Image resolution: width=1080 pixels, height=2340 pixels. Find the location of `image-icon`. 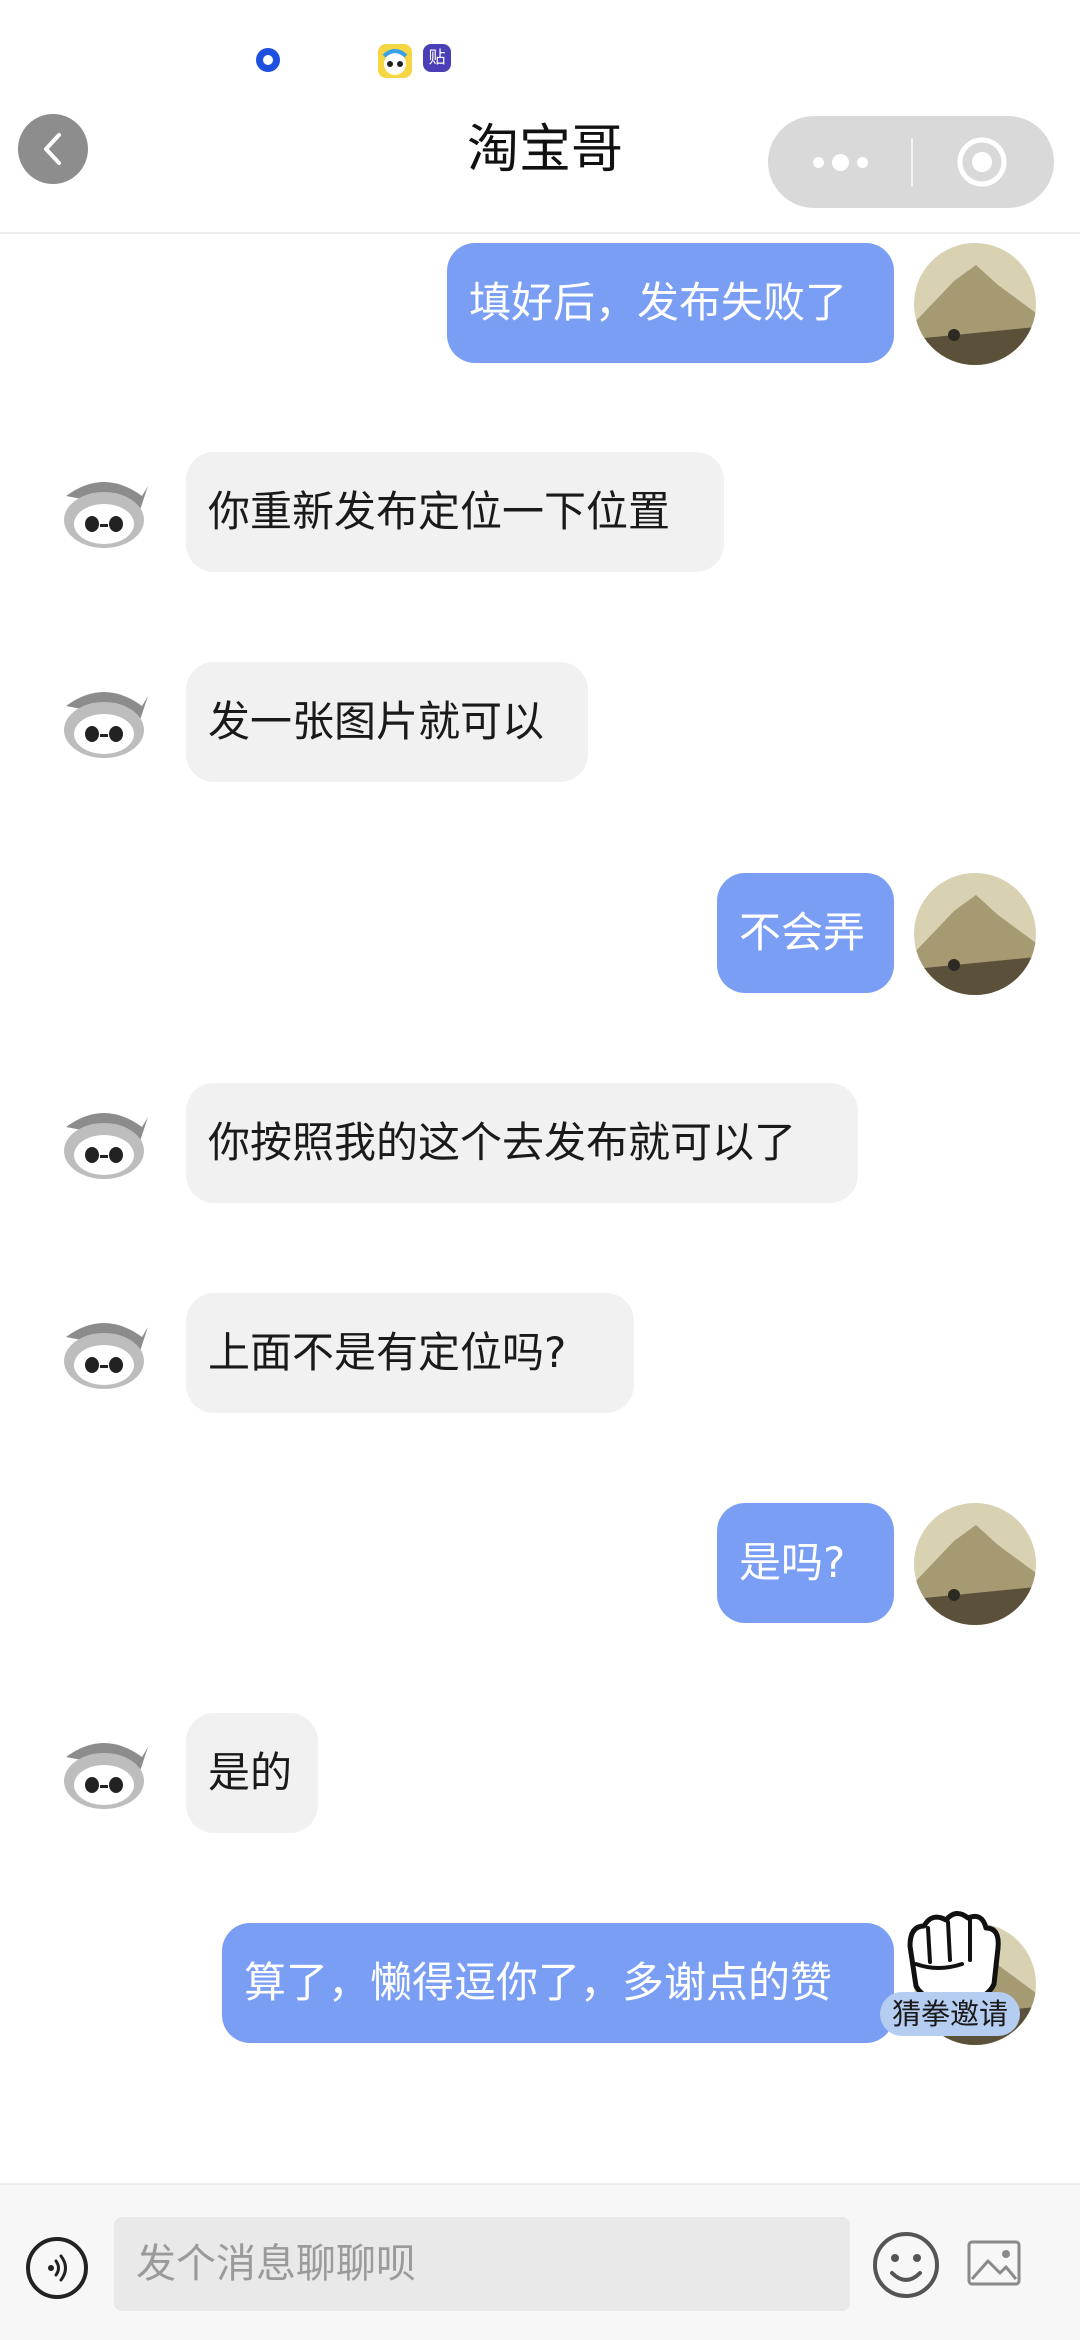

image-icon is located at coordinates (994, 2263).